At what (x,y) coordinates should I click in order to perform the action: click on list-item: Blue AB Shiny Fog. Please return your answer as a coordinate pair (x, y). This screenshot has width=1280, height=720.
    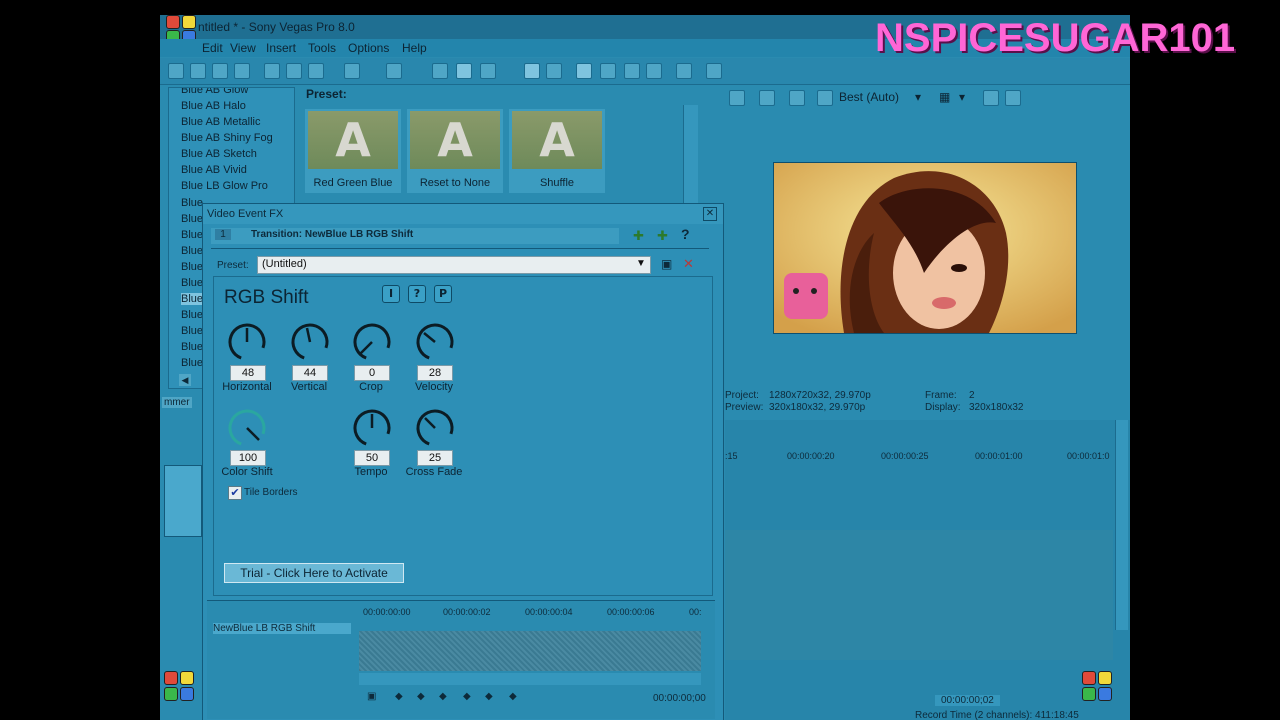
    Looking at the image, I should click on (227, 138).